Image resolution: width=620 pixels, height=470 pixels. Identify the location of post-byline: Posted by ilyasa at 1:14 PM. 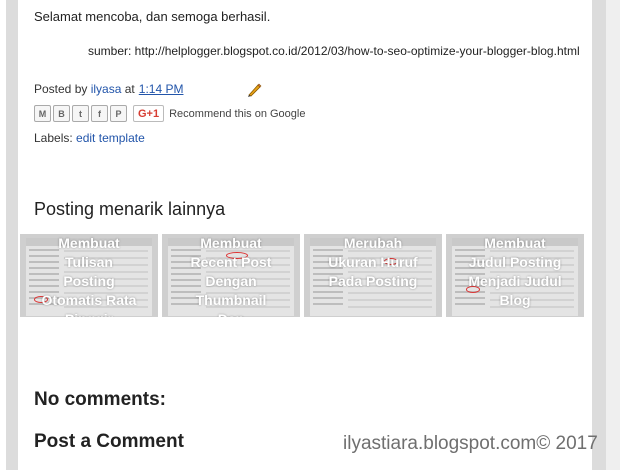
(108, 89).